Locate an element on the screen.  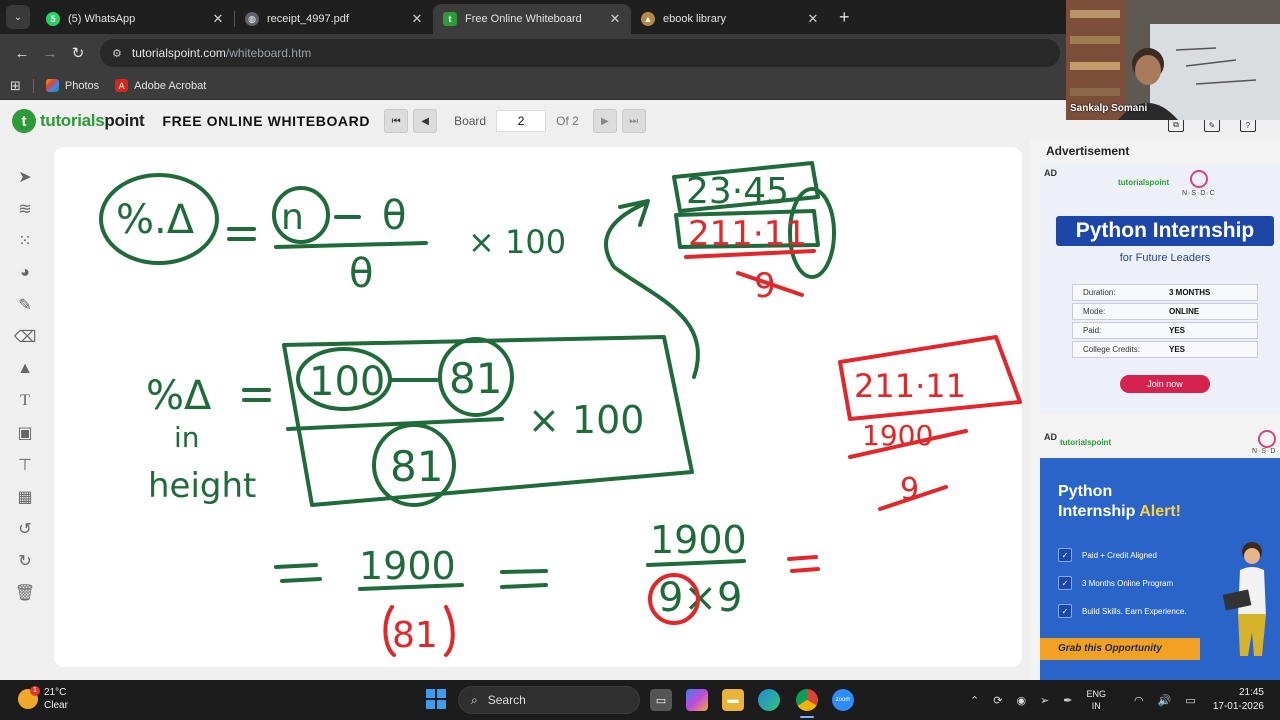
weather-temp: 21°C is located at coordinates (55, 692).